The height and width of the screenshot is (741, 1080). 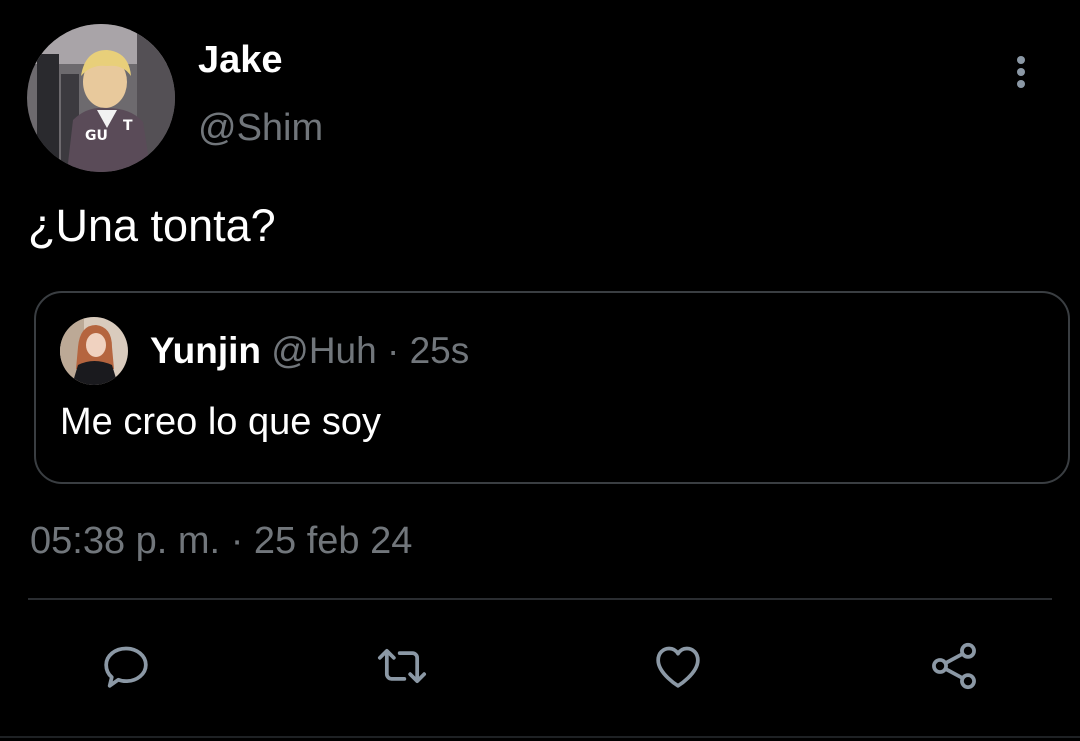 What do you see at coordinates (221, 422) in the screenshot?
I see `quoted-tweet-text: Me creo lo que soy` at bounding box center [221, 422].